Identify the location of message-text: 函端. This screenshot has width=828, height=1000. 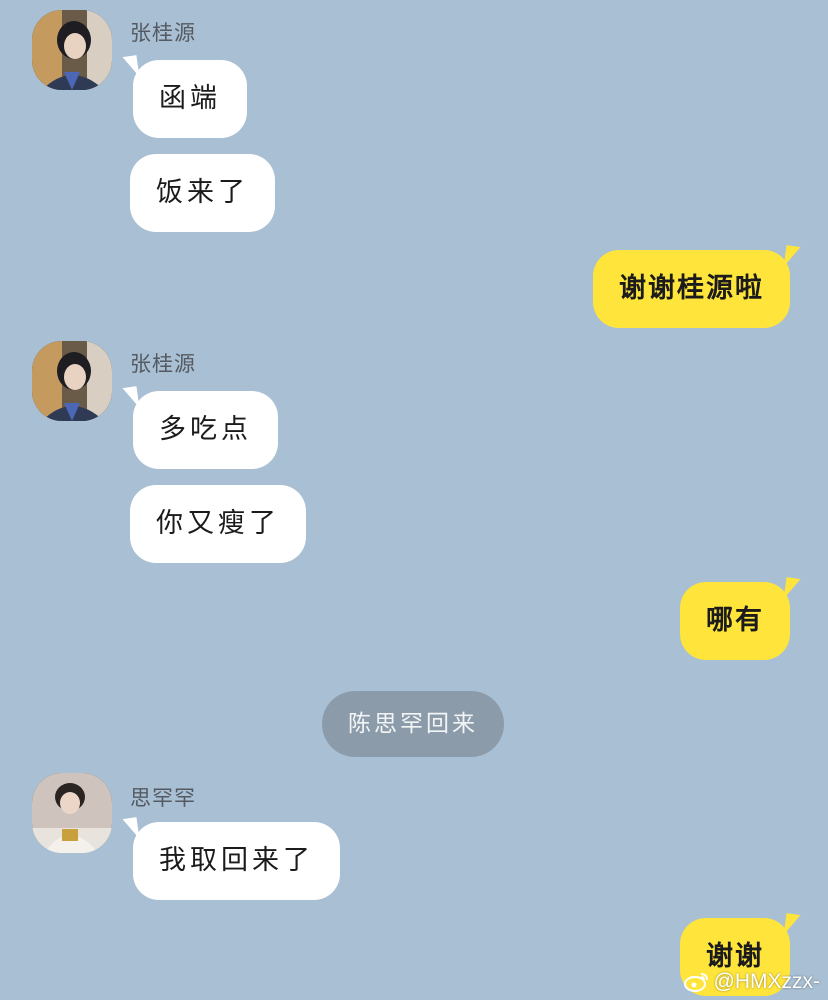
(190, 98).